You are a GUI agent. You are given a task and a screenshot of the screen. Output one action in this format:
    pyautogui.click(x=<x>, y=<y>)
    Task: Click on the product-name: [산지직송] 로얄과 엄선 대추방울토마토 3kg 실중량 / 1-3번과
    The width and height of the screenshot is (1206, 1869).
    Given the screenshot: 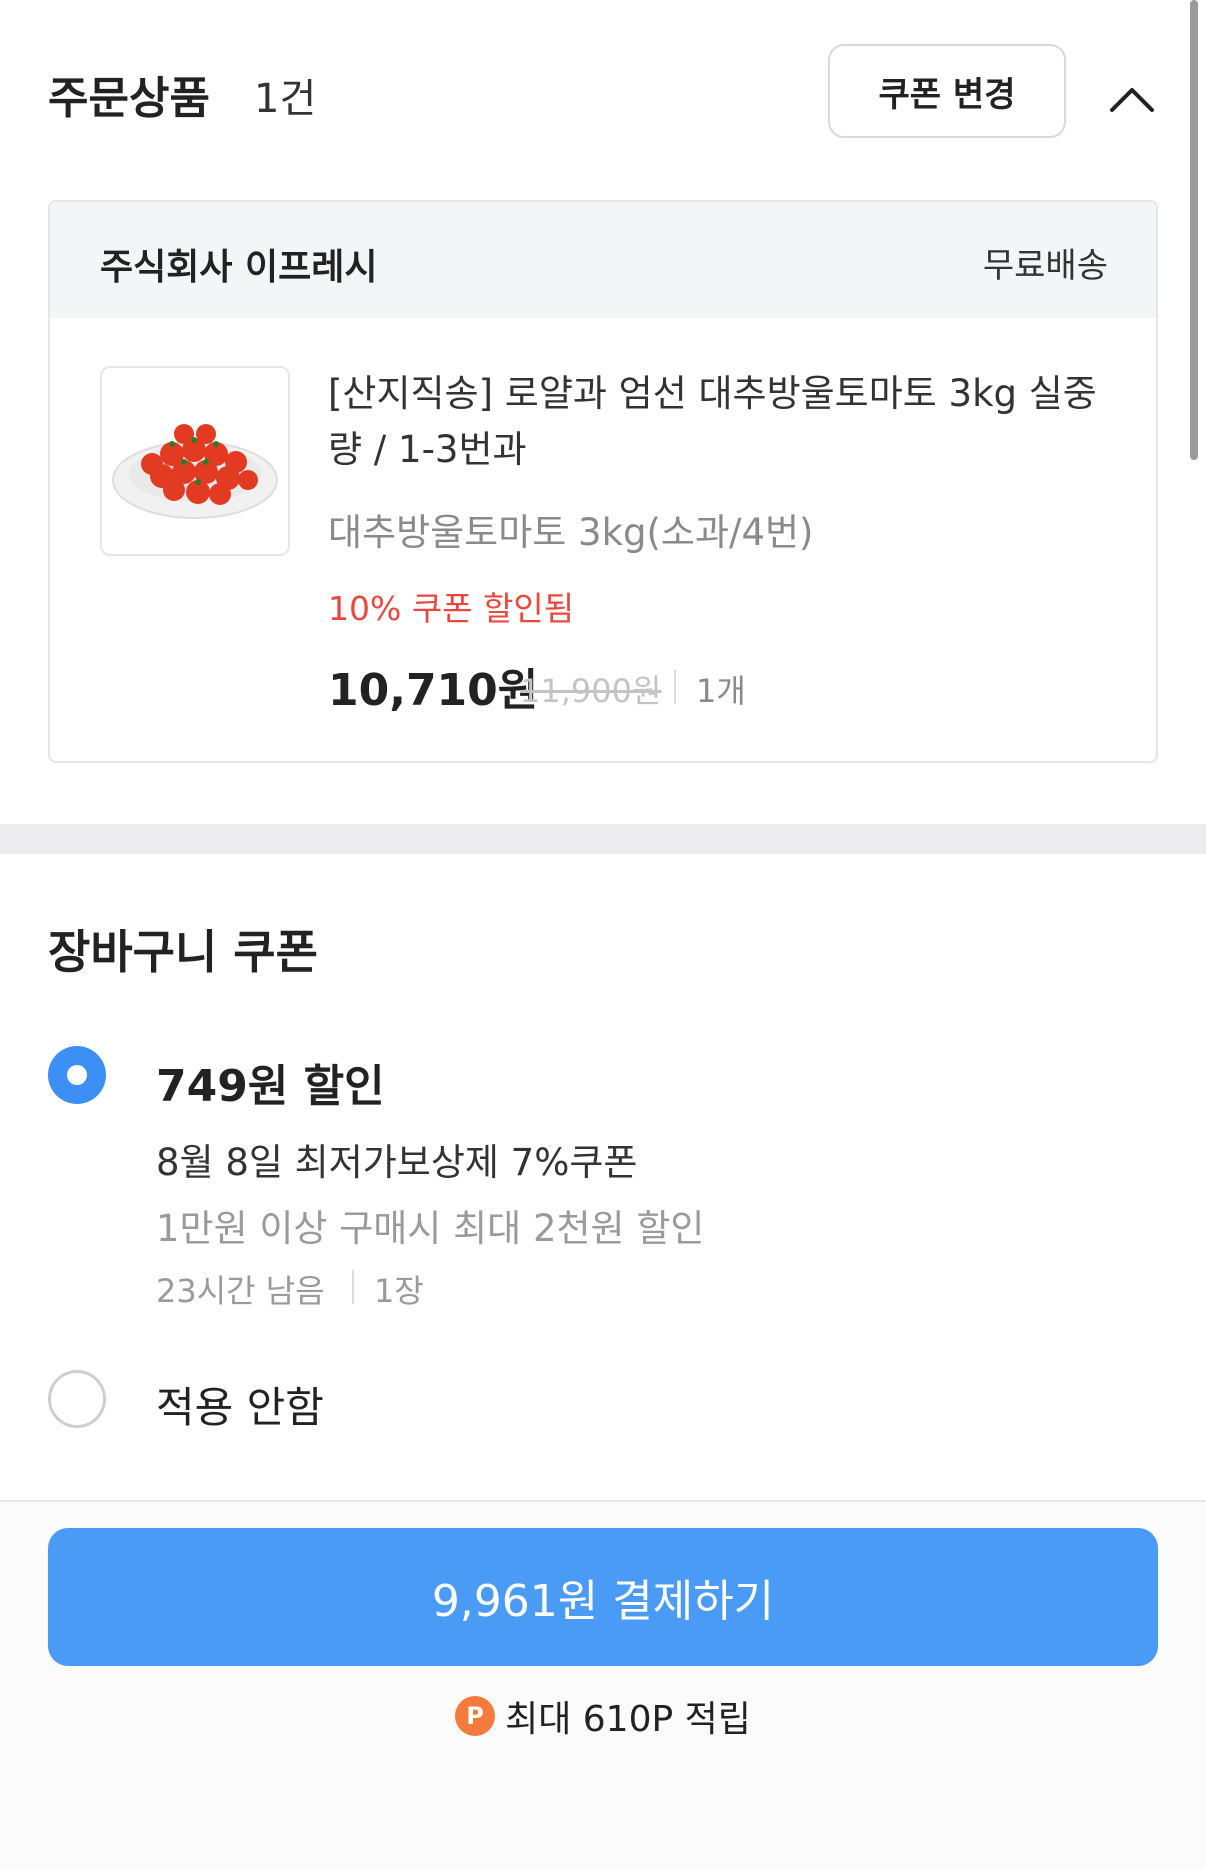 What is the action you would take?
    pyautogui.click(x=712, y=421)
    